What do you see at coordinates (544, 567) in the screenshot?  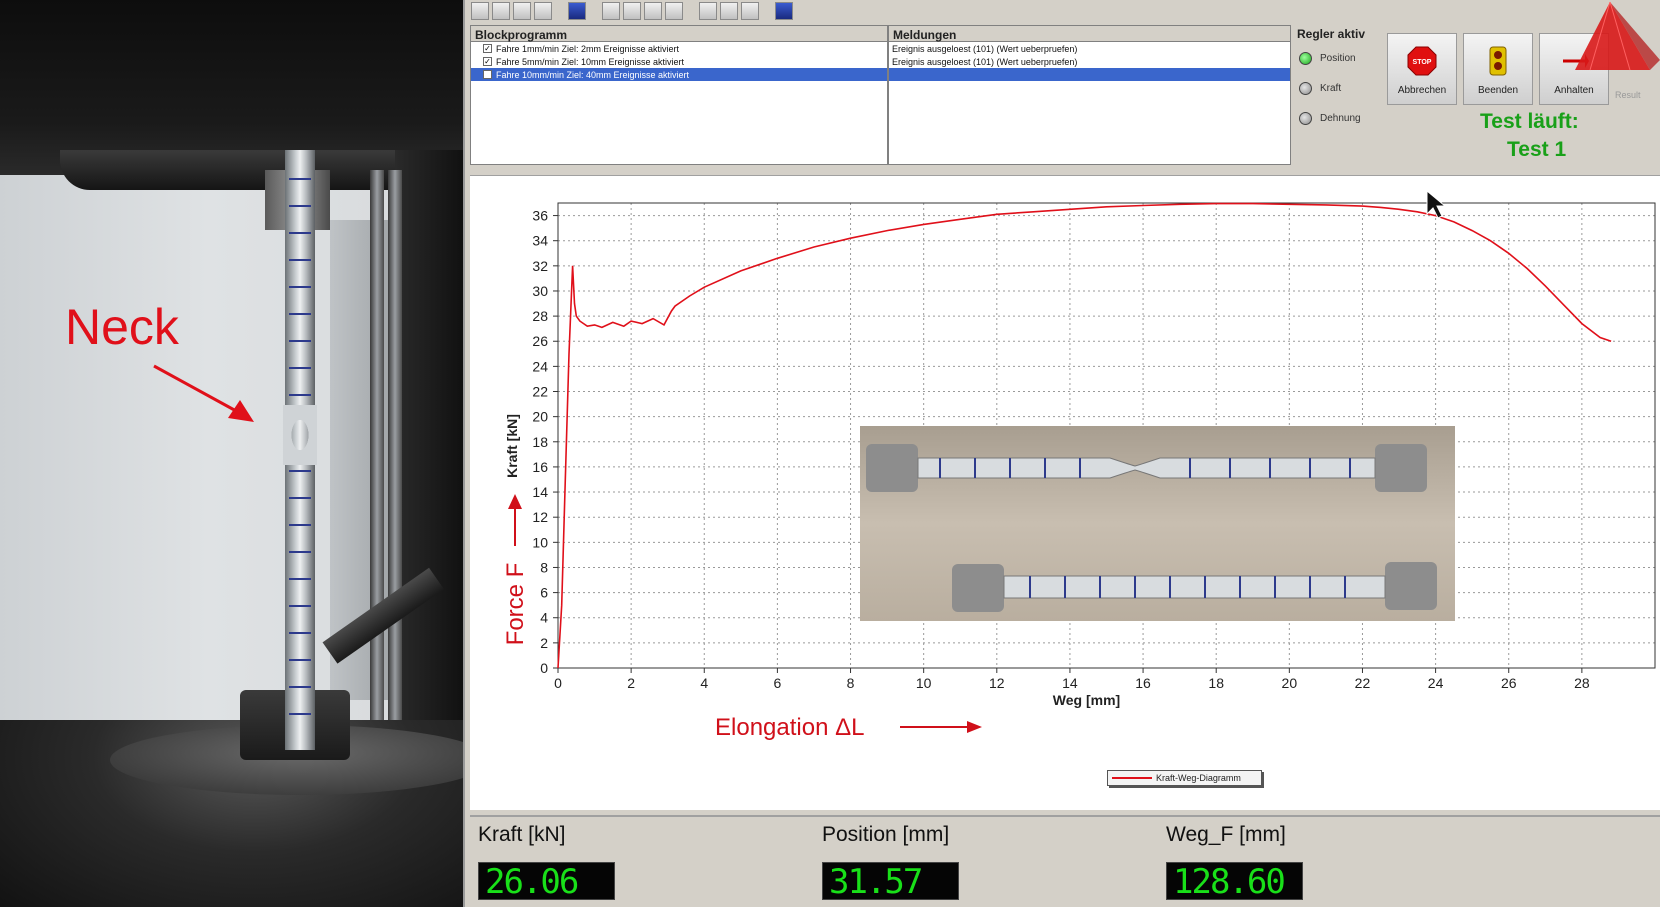 I see `y-tick-label: 8` at bounding box center [544, 567].